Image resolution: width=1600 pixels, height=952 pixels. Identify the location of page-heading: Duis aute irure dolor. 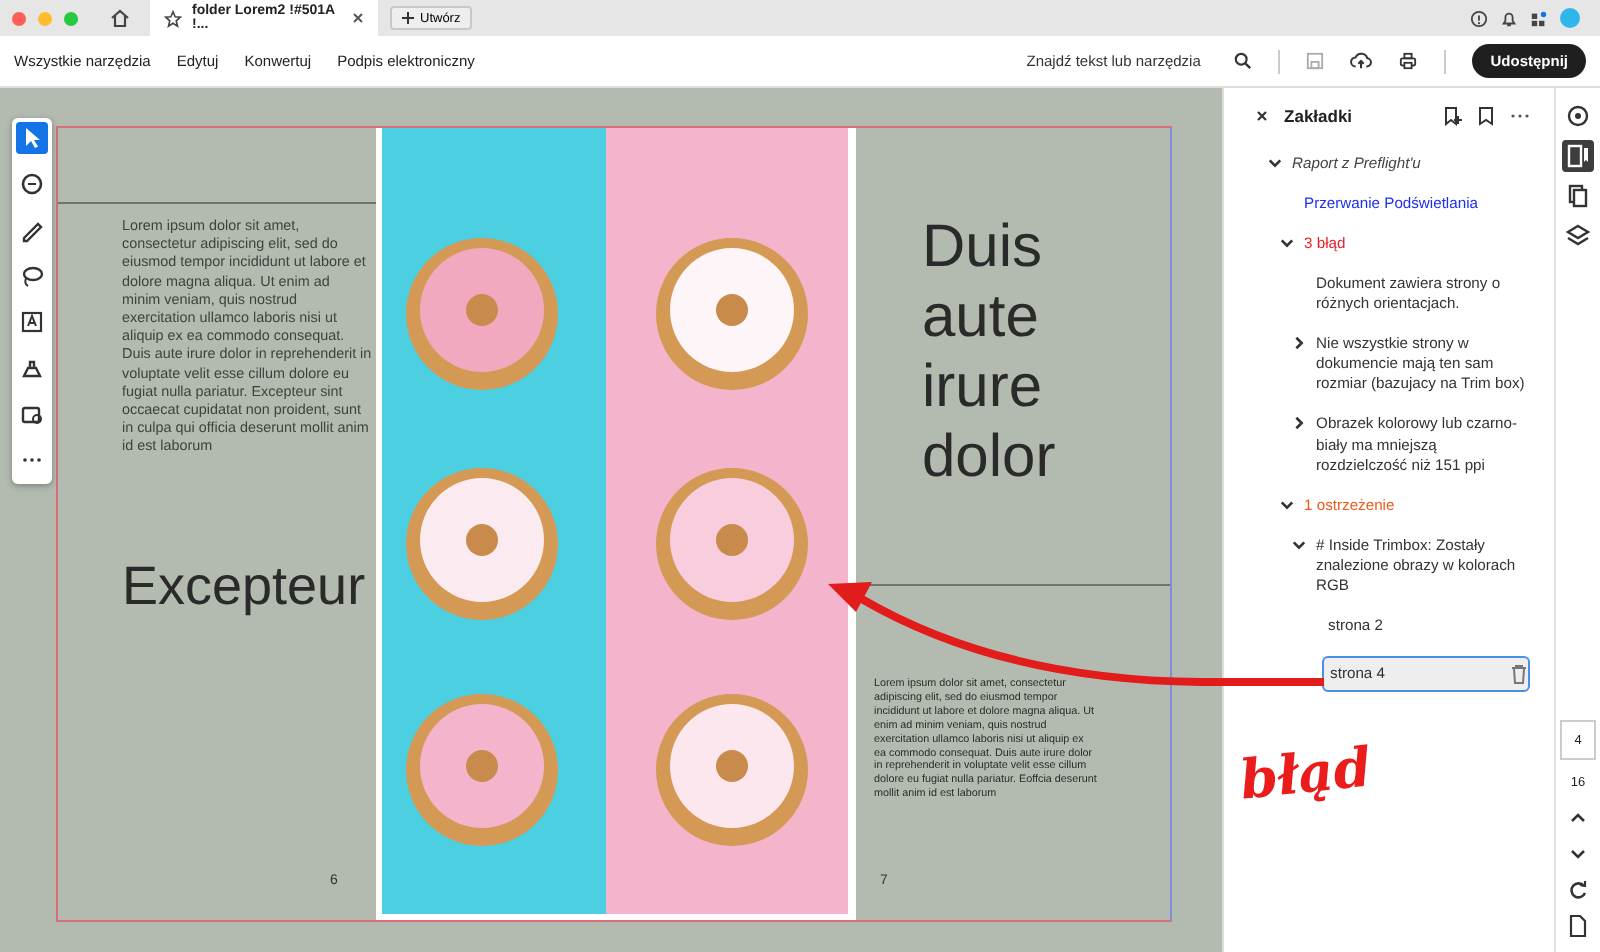
(990, 352).